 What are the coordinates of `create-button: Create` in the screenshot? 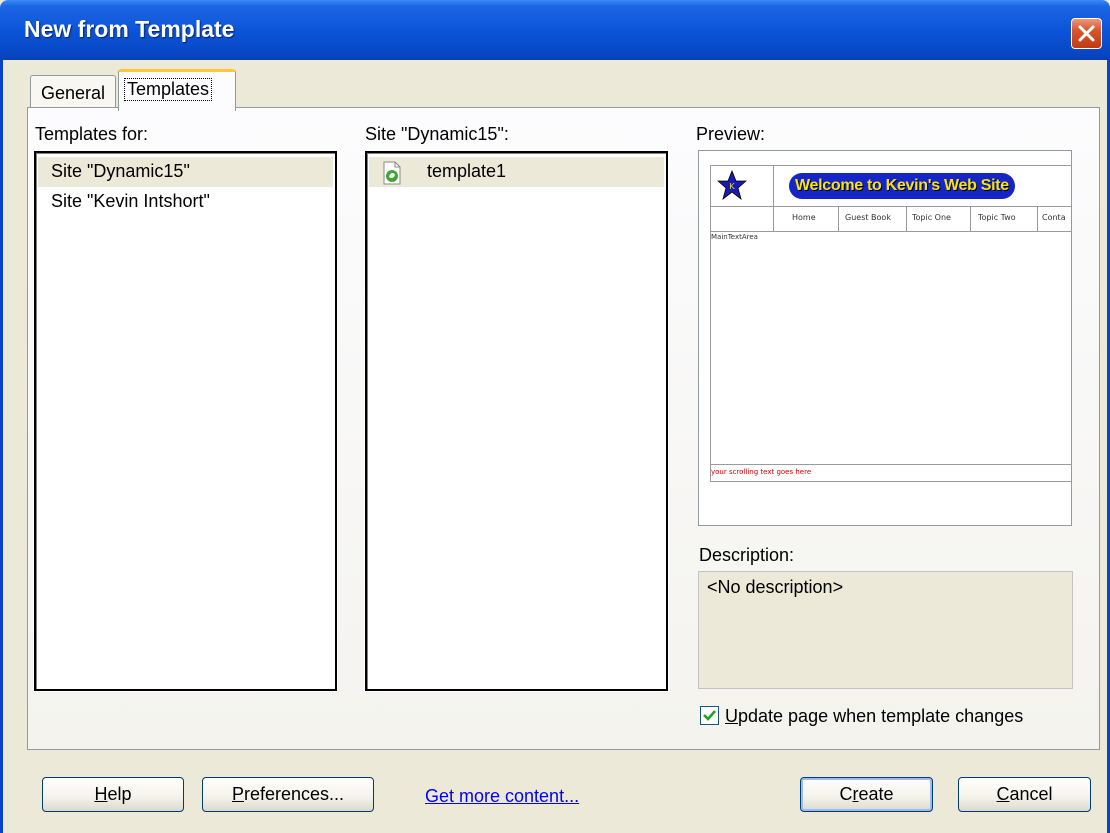 It's located at (866, 794).